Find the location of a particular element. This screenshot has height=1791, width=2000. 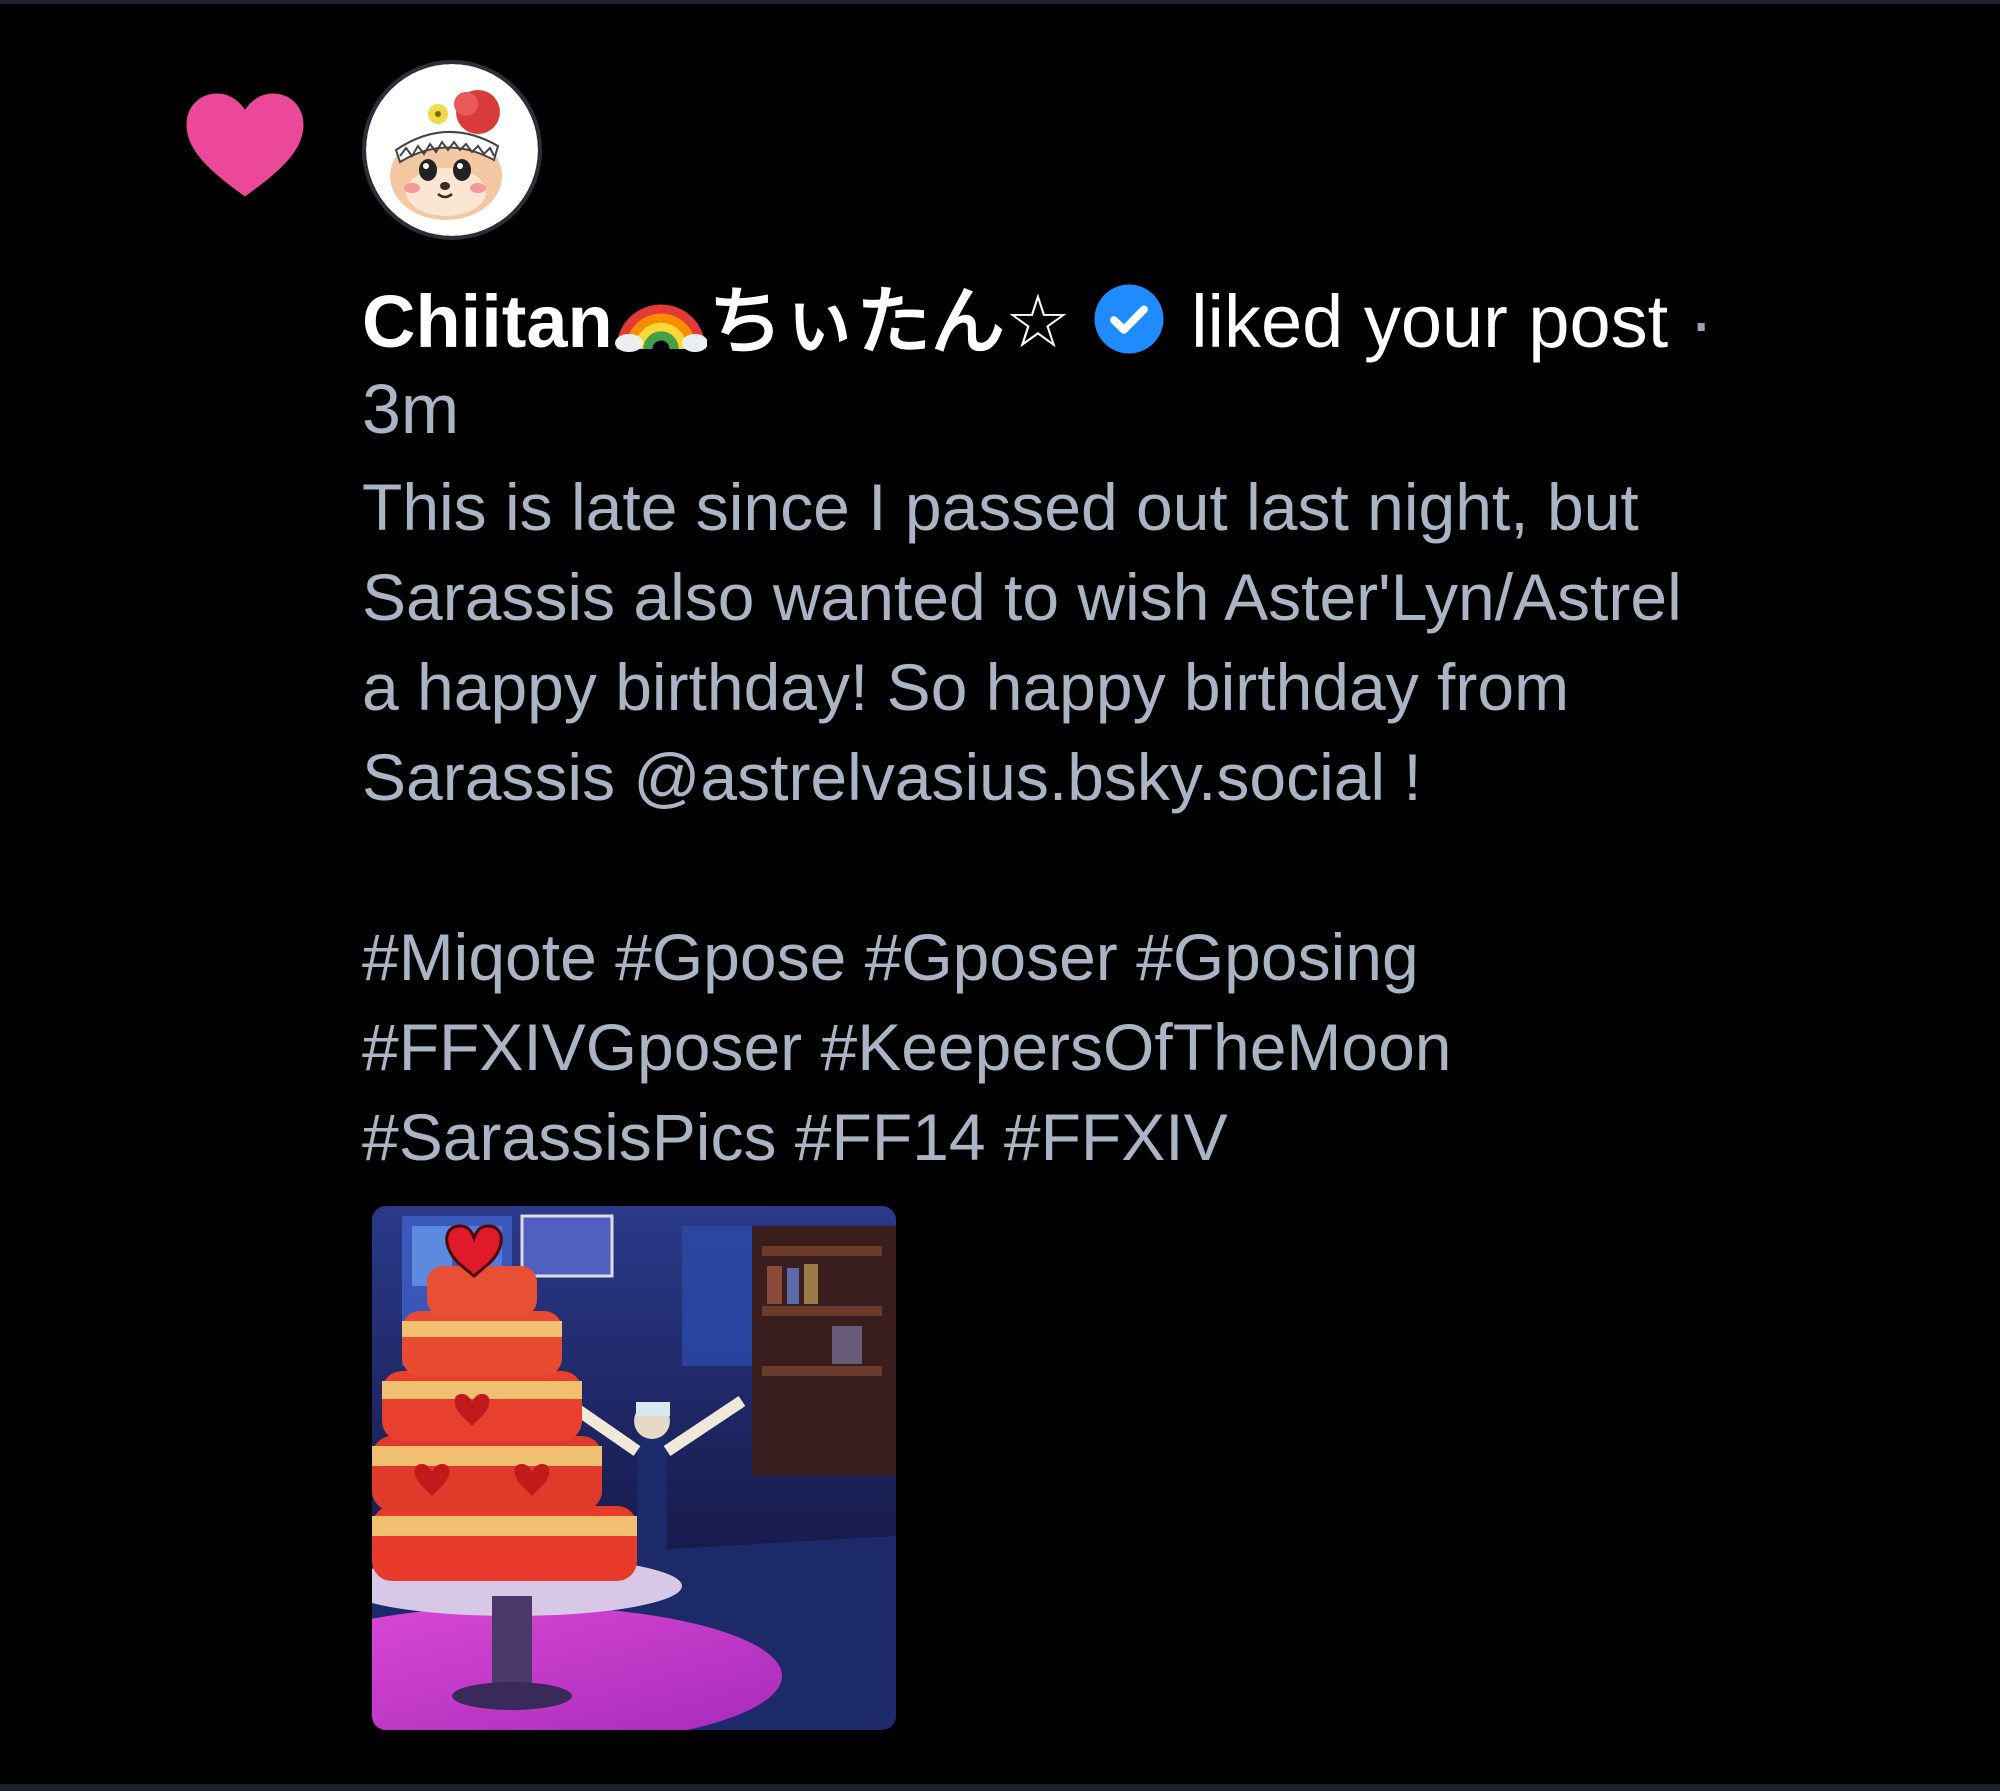

author-name-jp: ちぃたん☆ is located at coordinates (890, 321).